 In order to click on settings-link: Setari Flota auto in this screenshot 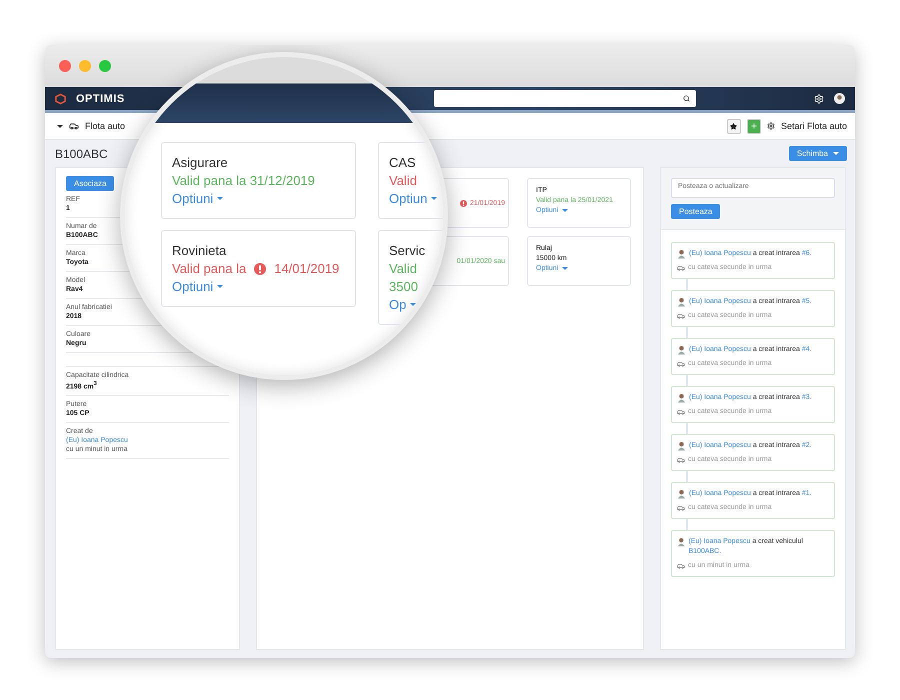, I will do `click(813, 126)`.